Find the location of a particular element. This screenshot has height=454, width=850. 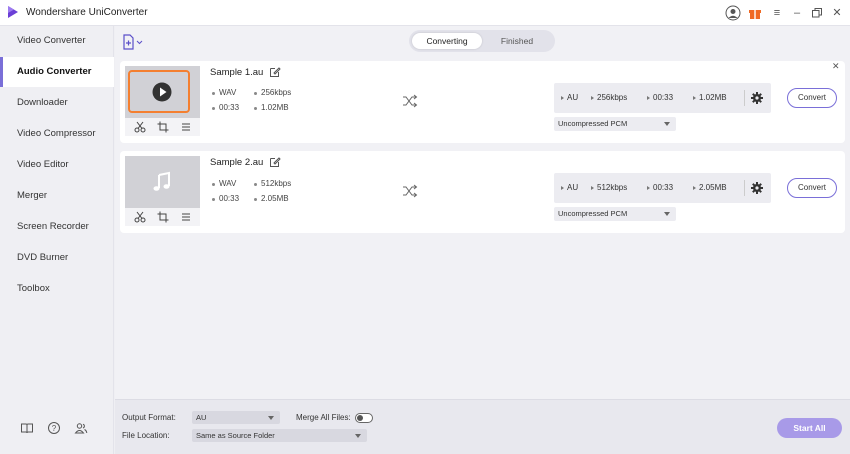

target-size: 2.05MB is located at coordinates (713, 187).